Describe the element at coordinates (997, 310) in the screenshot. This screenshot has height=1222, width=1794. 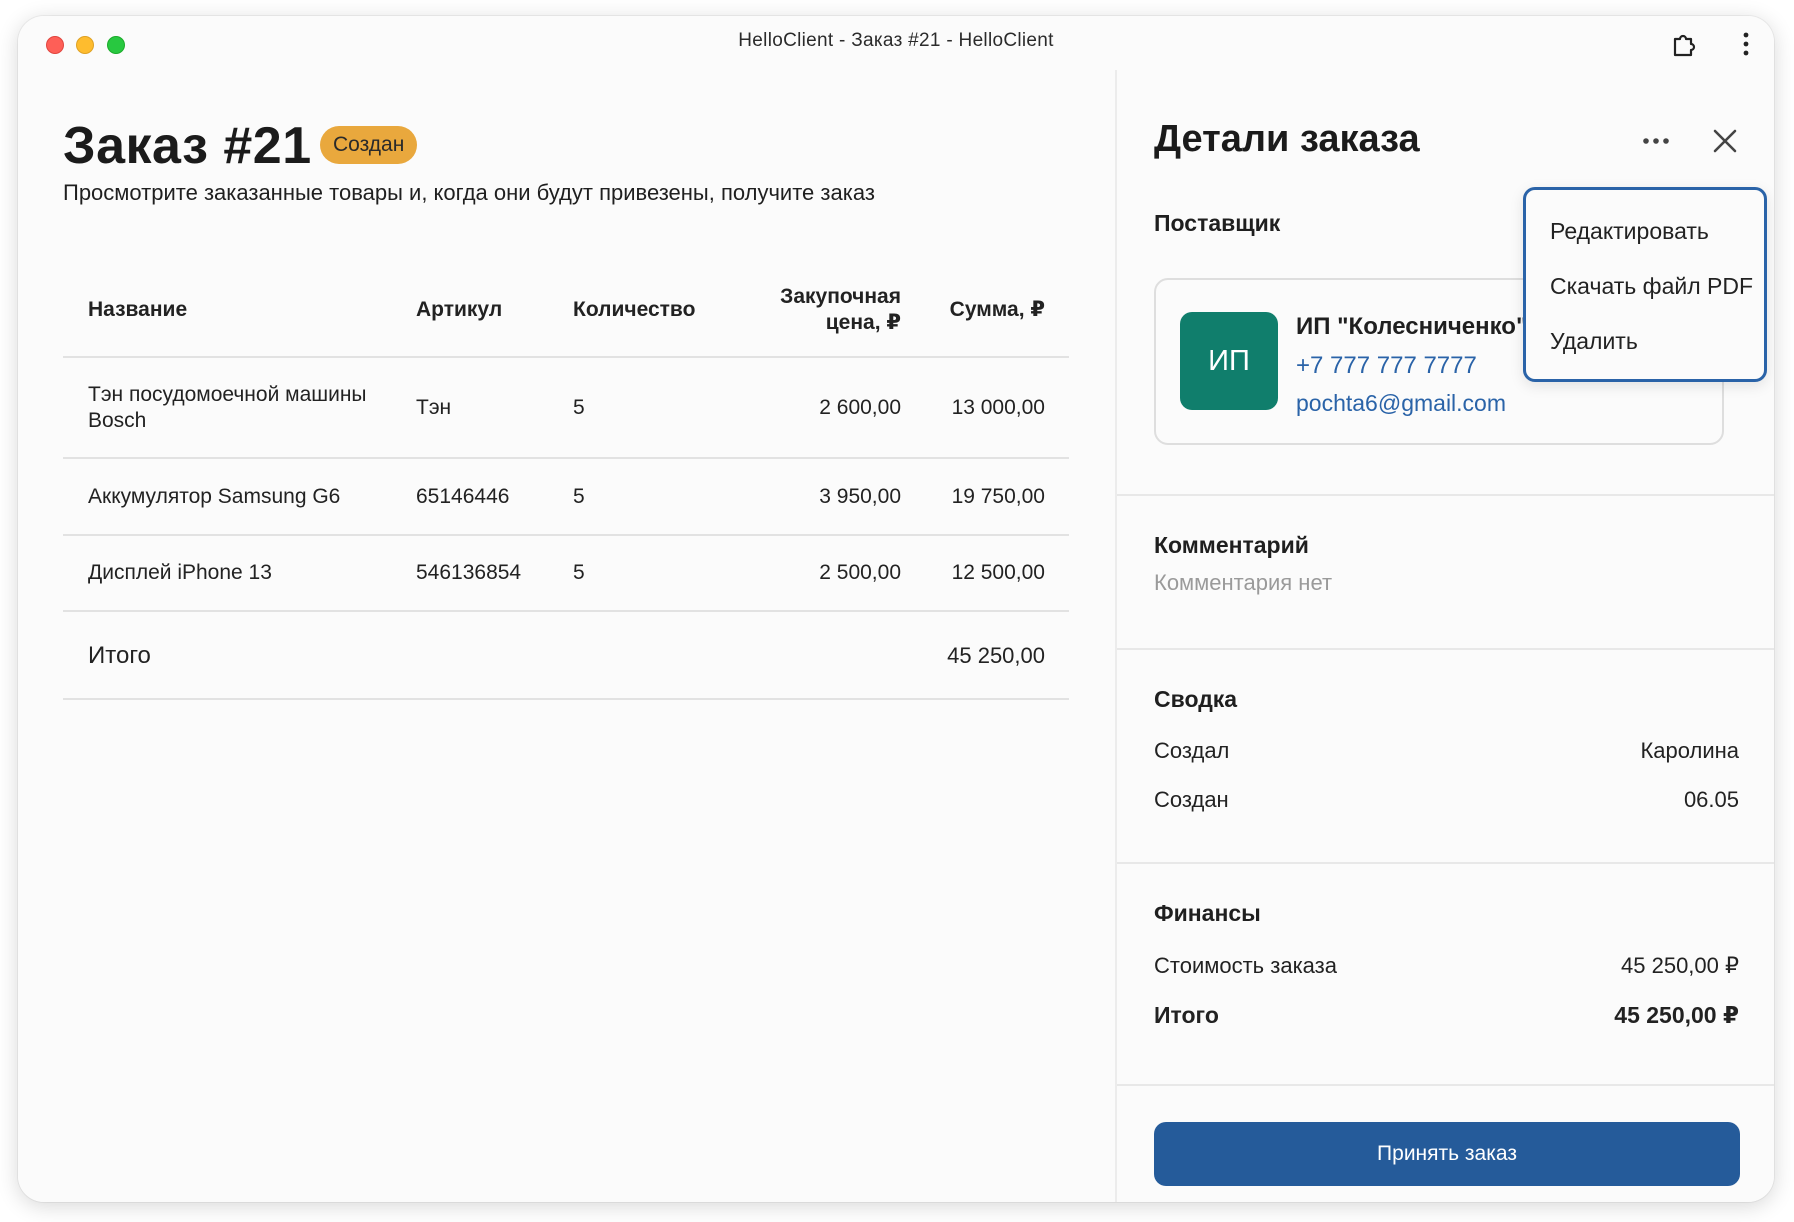
I see `column-header-sum: Сумма, ₽` at that location.